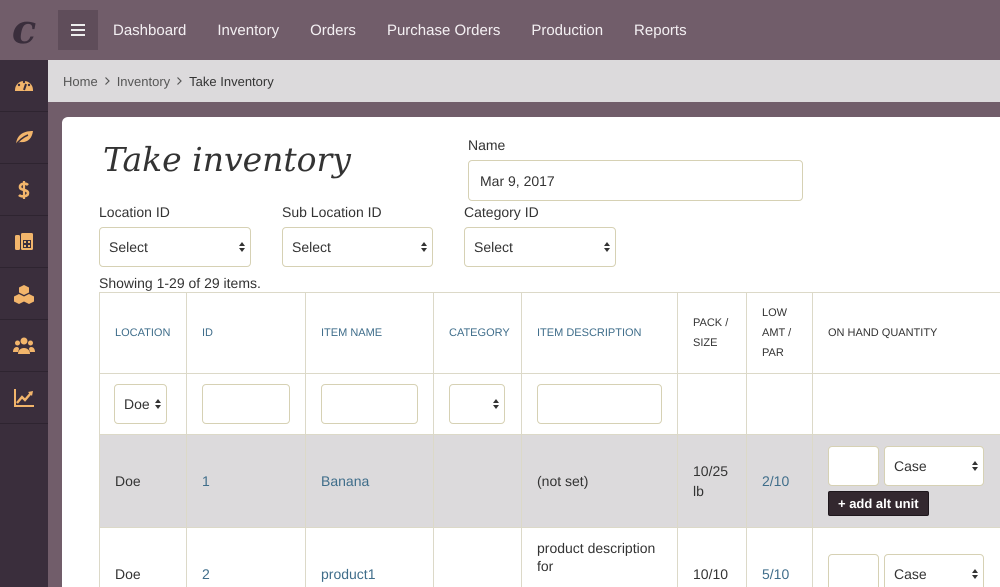  What do you see at coordinates (80, 81) in the screenshot?
I see `breadcrumb-link: Home` at bounding box center [80, 81].